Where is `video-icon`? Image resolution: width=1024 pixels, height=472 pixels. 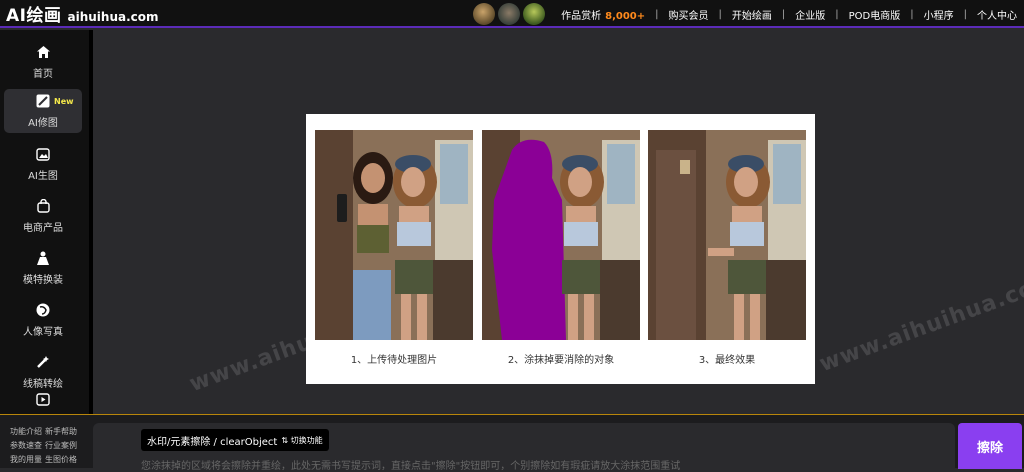
video-icon is located at coordinates (43, 400).